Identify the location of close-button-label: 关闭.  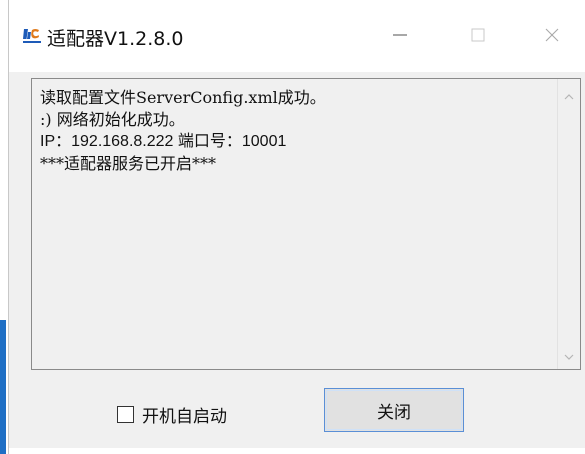
(394, 412).